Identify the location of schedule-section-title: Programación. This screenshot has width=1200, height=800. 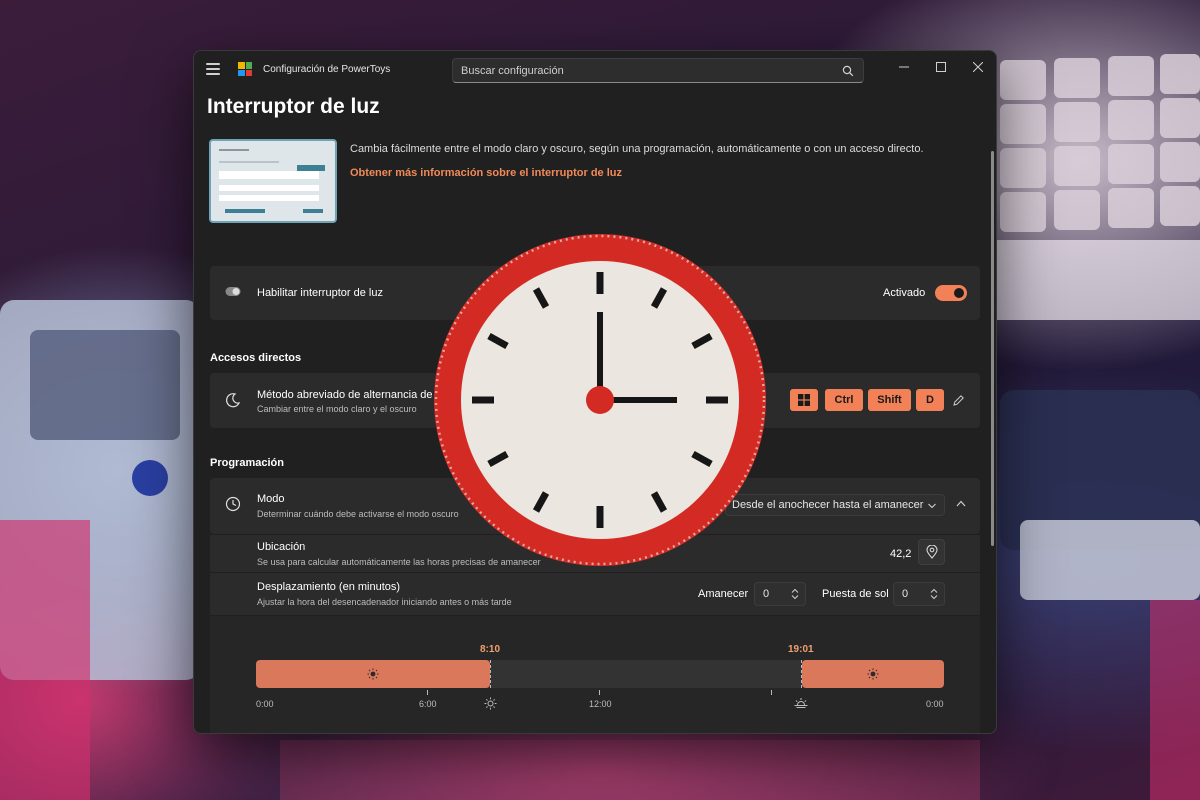
(247, 463).